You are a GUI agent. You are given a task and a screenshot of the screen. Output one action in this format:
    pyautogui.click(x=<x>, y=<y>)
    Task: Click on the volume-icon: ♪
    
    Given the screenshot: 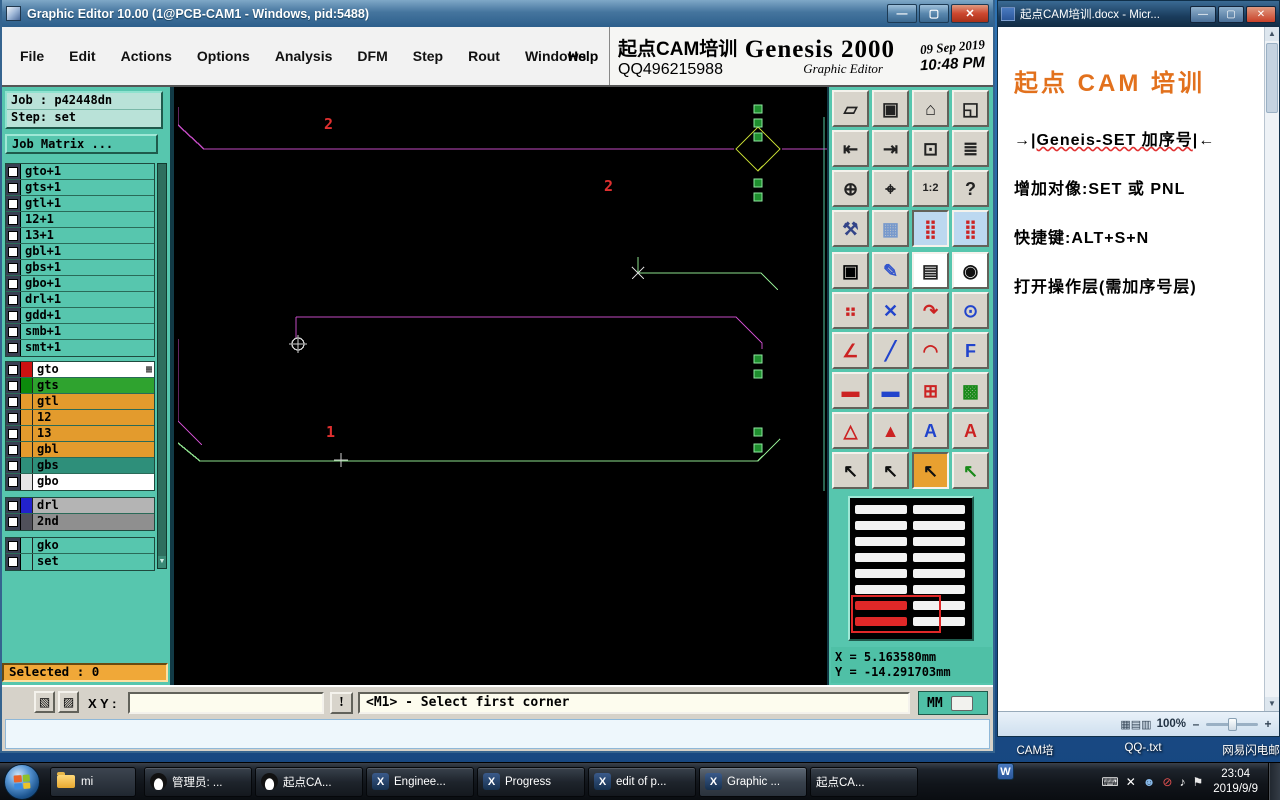 What is the action you would take?
    pyautogui.click(x=1182, y=782)
    